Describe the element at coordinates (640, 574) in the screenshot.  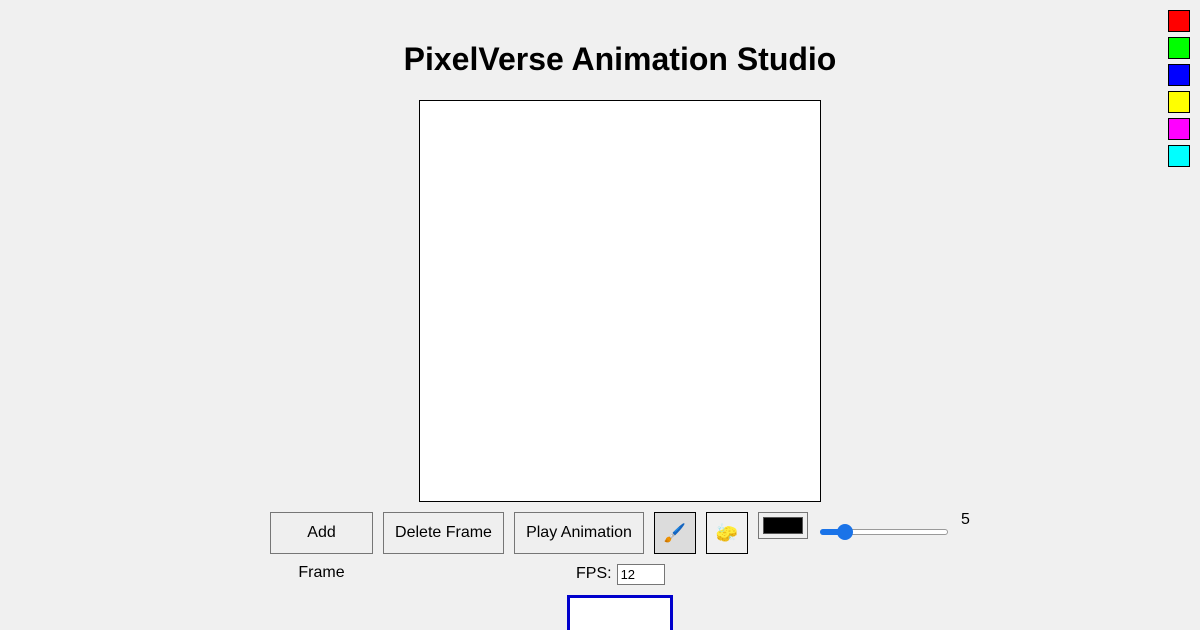
I see `fps-input` at that location.